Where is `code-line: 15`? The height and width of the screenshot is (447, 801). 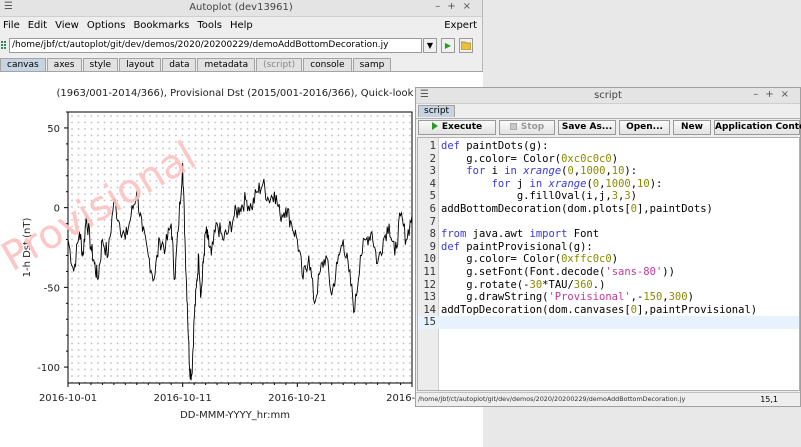
code-line: 15 is located at coordinates (608, 322).